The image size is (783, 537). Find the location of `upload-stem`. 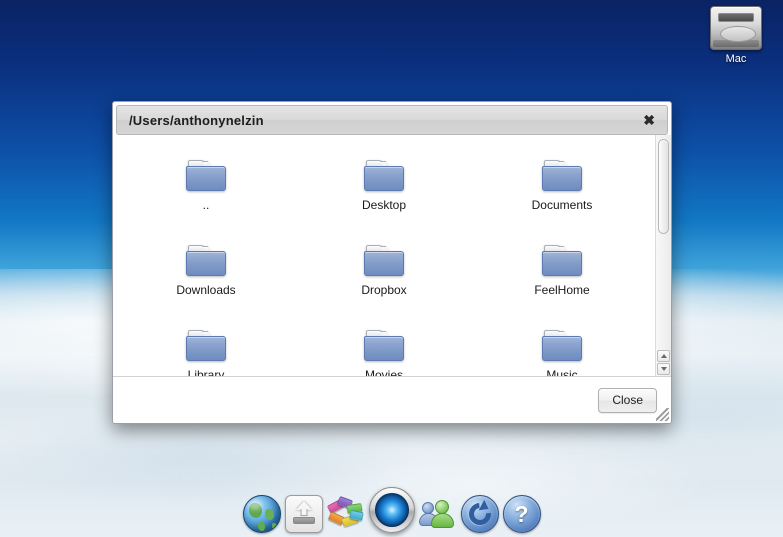

upload-stem is located at coordinates (303, 512).